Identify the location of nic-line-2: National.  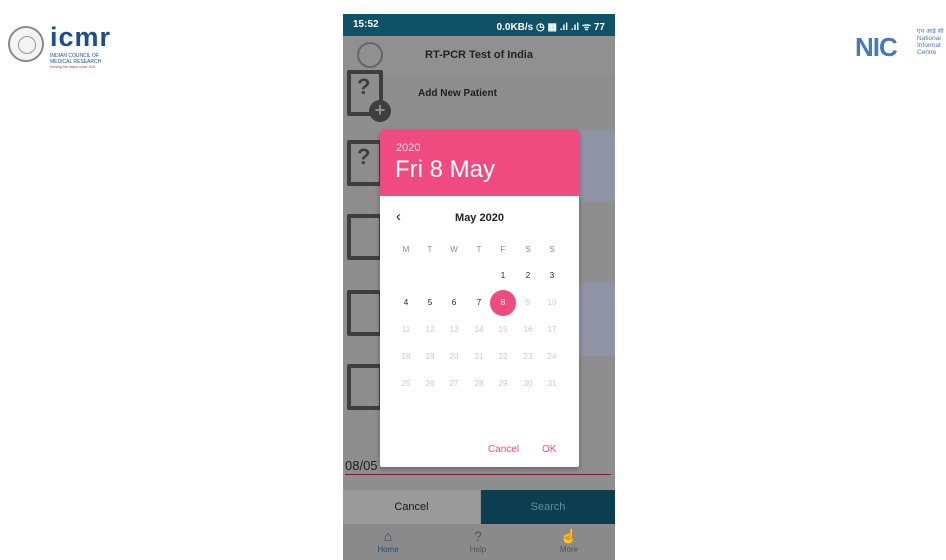
(929, 38).